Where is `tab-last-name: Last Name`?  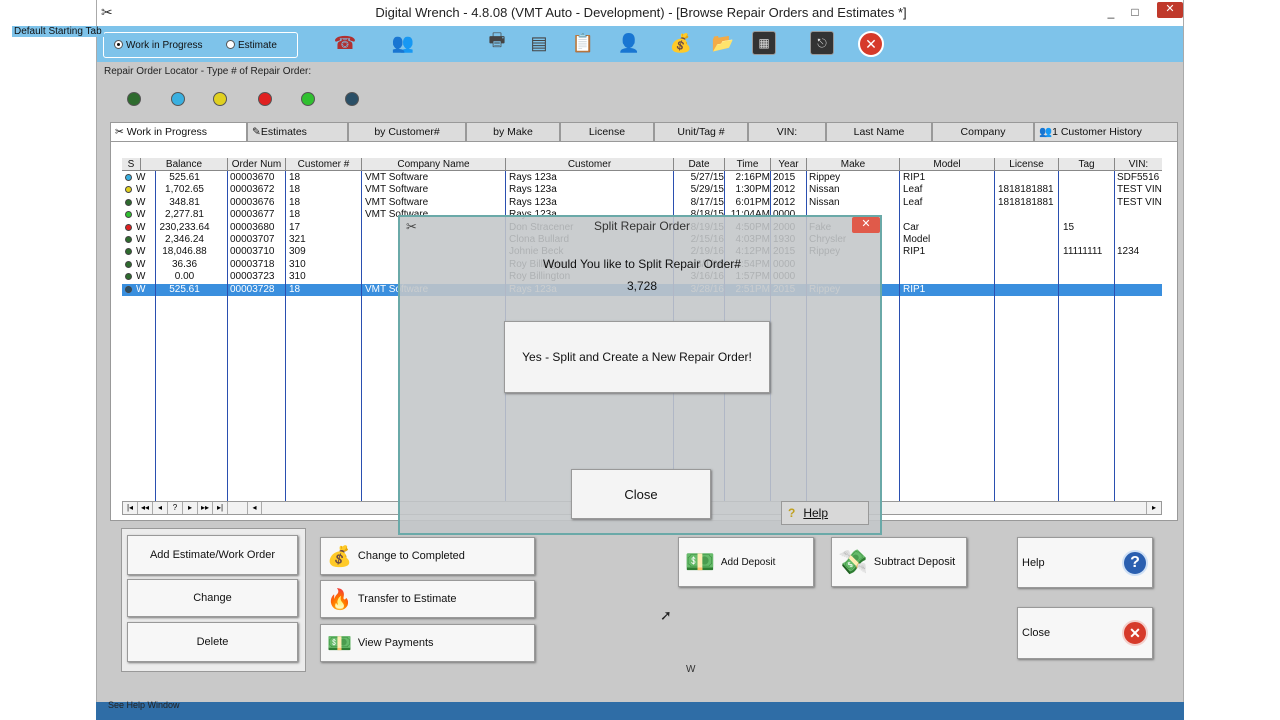 tab-last-name: Last Name is located at coordinates (879, 131).